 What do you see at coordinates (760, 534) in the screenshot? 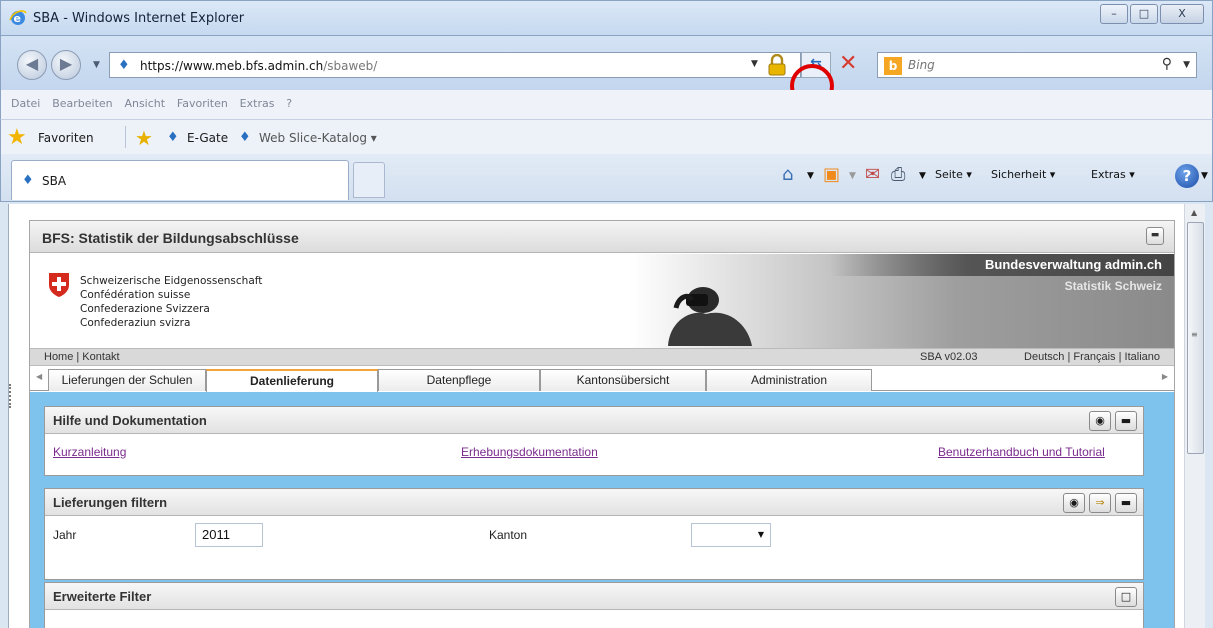
I see `chevron-down-icon: ▼` at bounding box center [760, 534].